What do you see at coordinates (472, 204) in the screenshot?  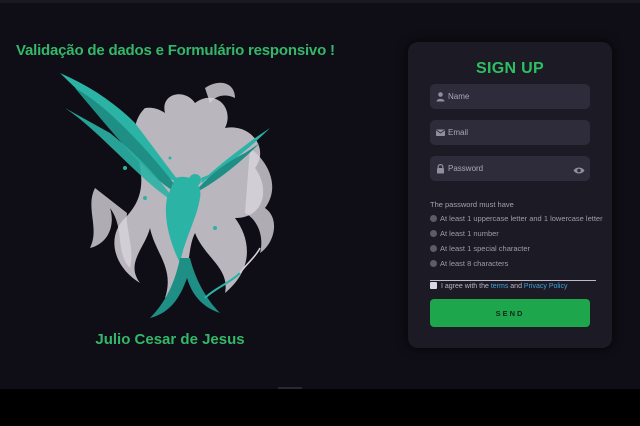 I see `password-rules-title: The password must have` at bounding box center [472, 204].